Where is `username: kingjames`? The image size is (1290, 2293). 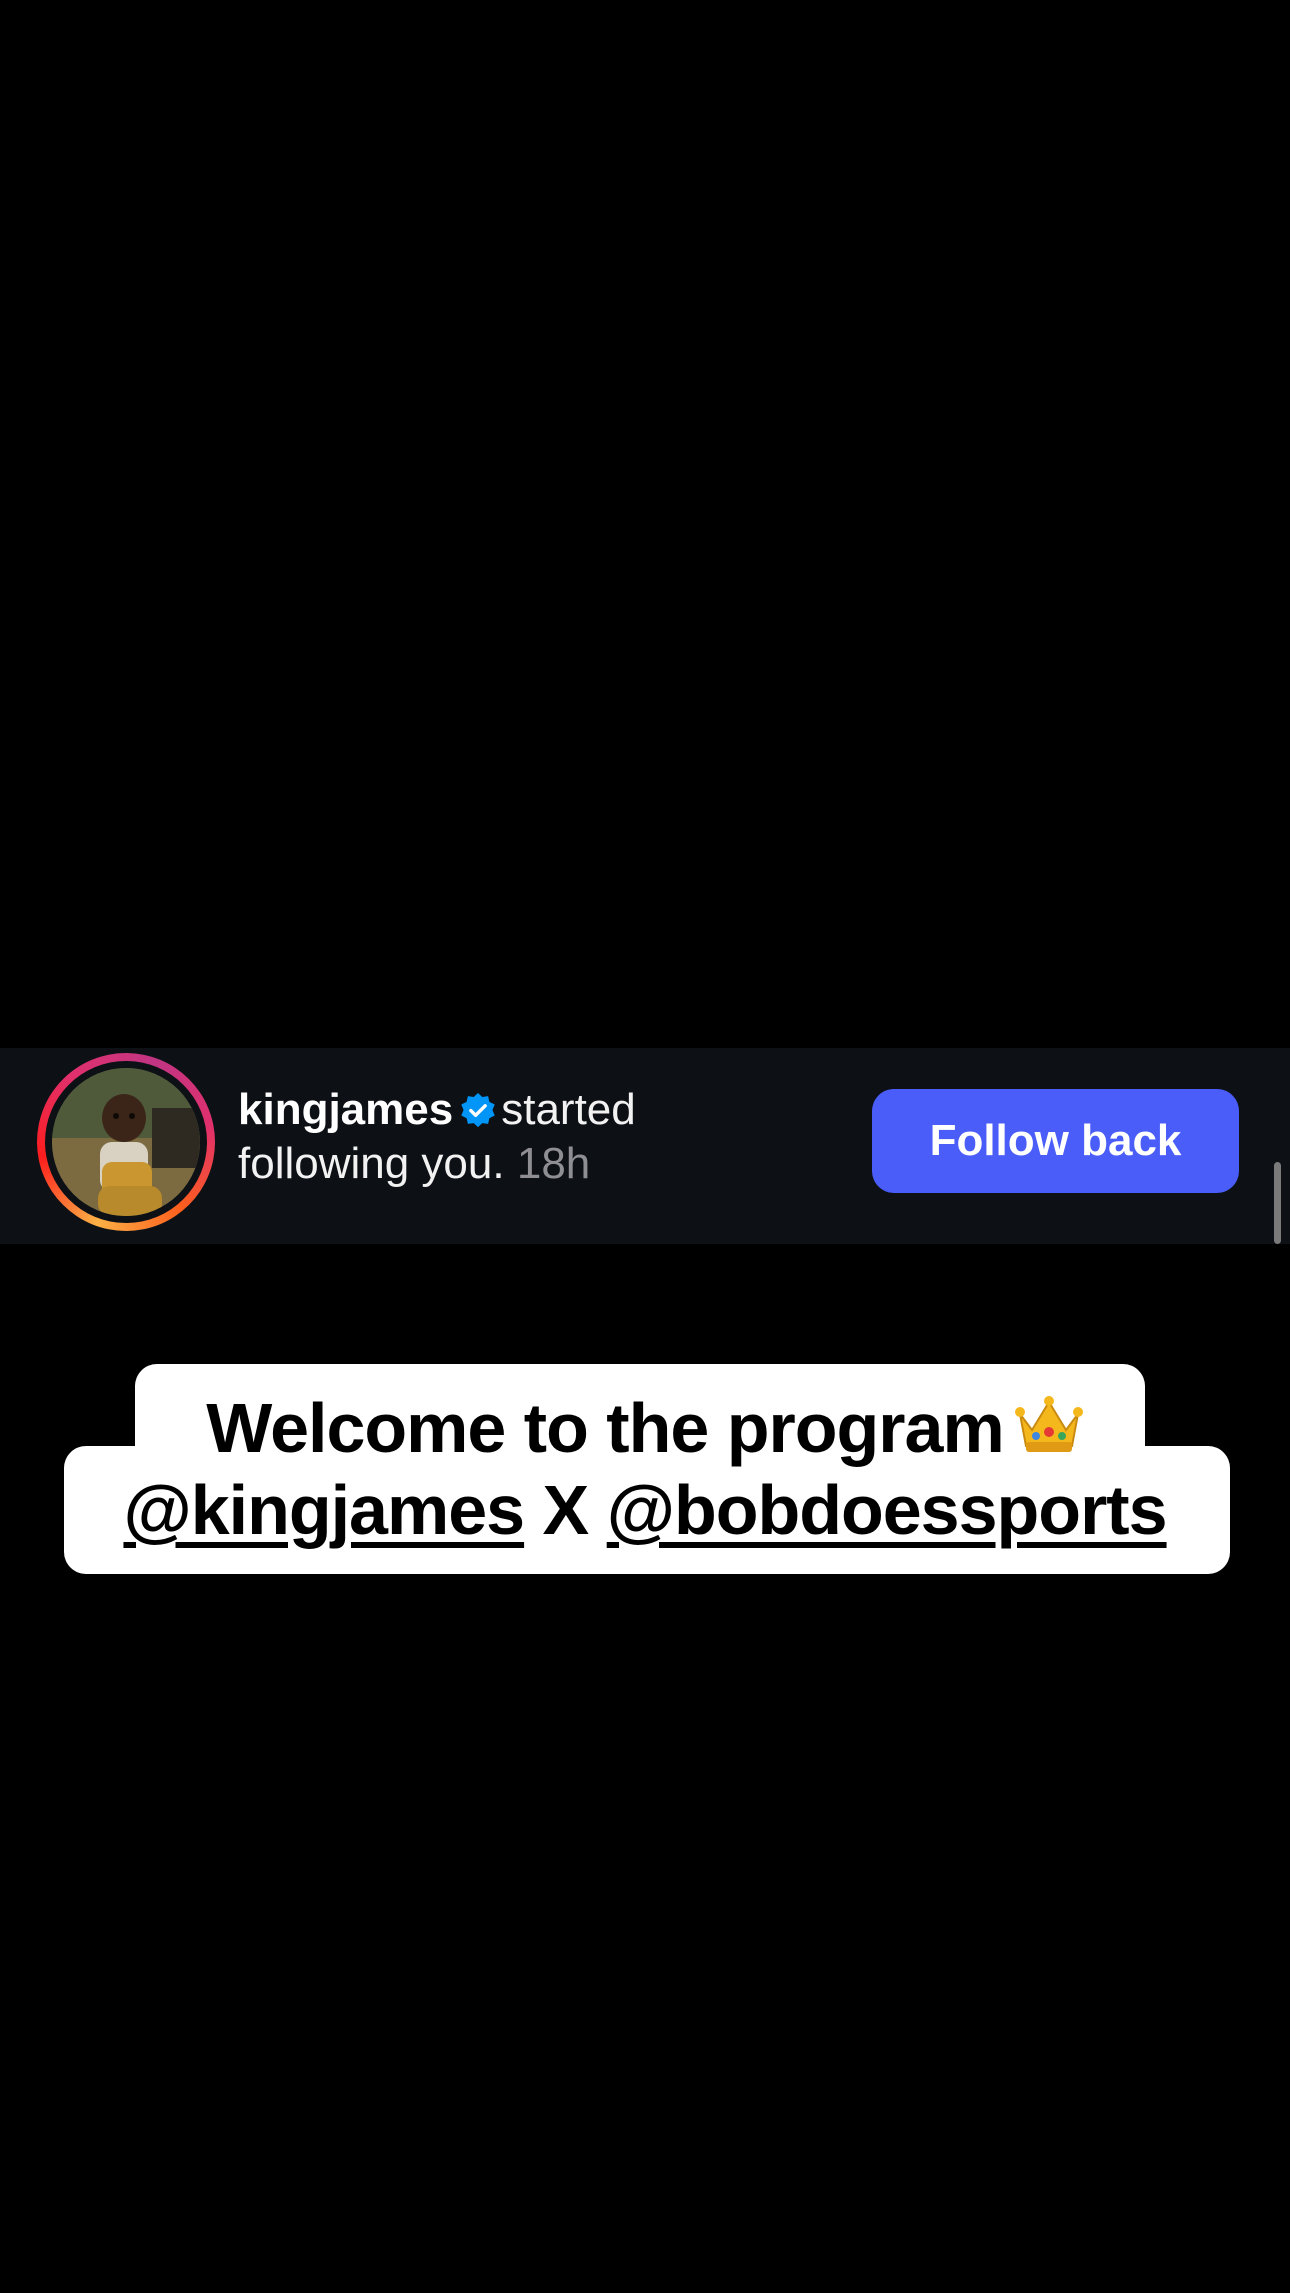 username: kingjames is located at coordinates (345, 1109).